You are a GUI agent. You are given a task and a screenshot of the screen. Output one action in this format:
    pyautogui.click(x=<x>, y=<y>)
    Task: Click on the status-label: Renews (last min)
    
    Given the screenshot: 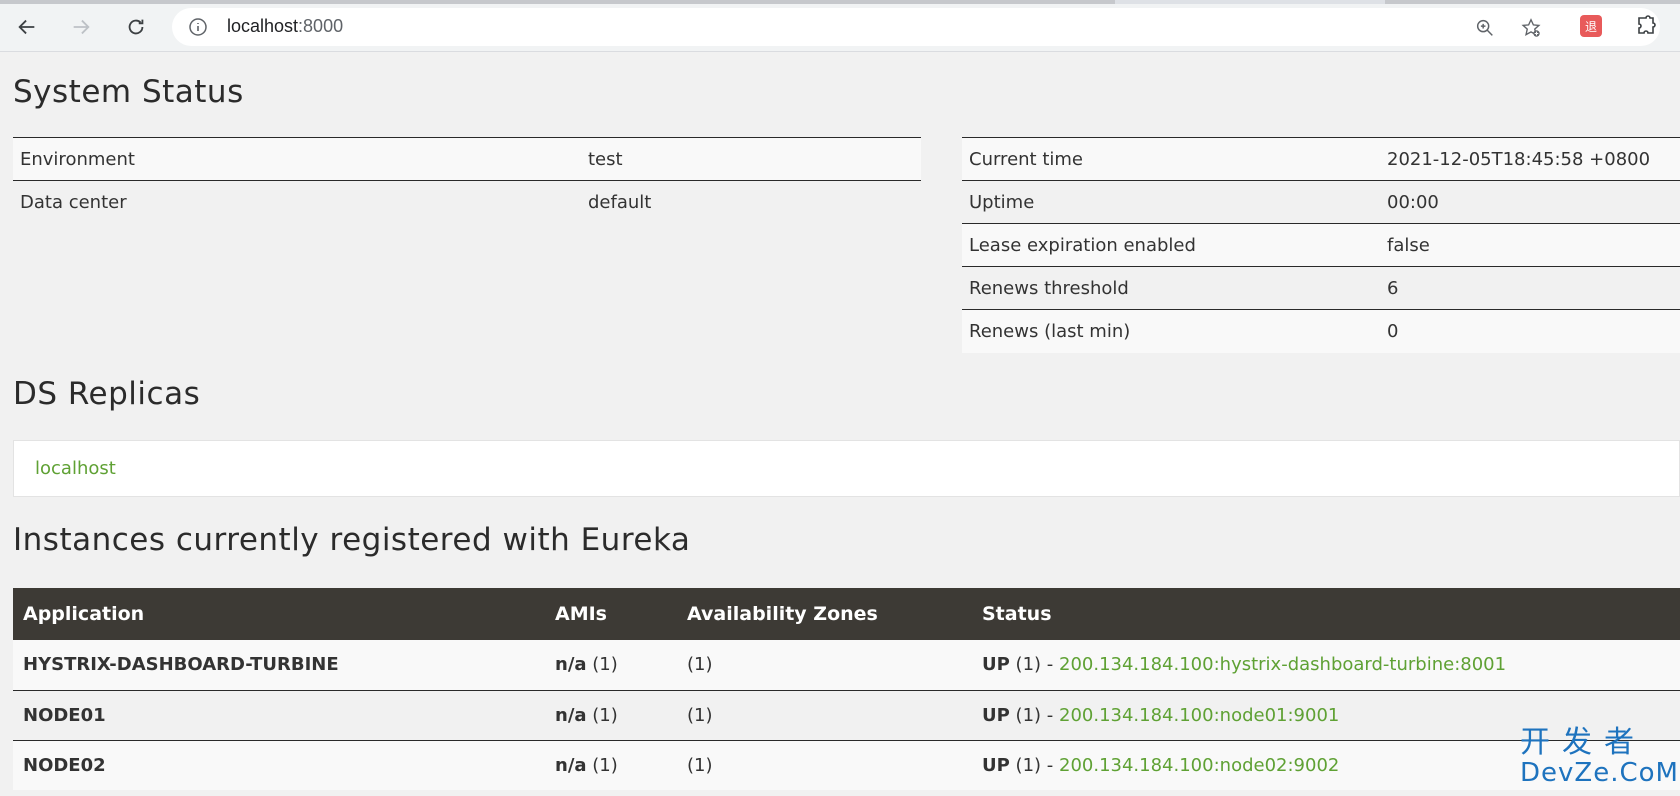 What is the action you would take?
    pyautogui.click(x=1171, y=331)
    